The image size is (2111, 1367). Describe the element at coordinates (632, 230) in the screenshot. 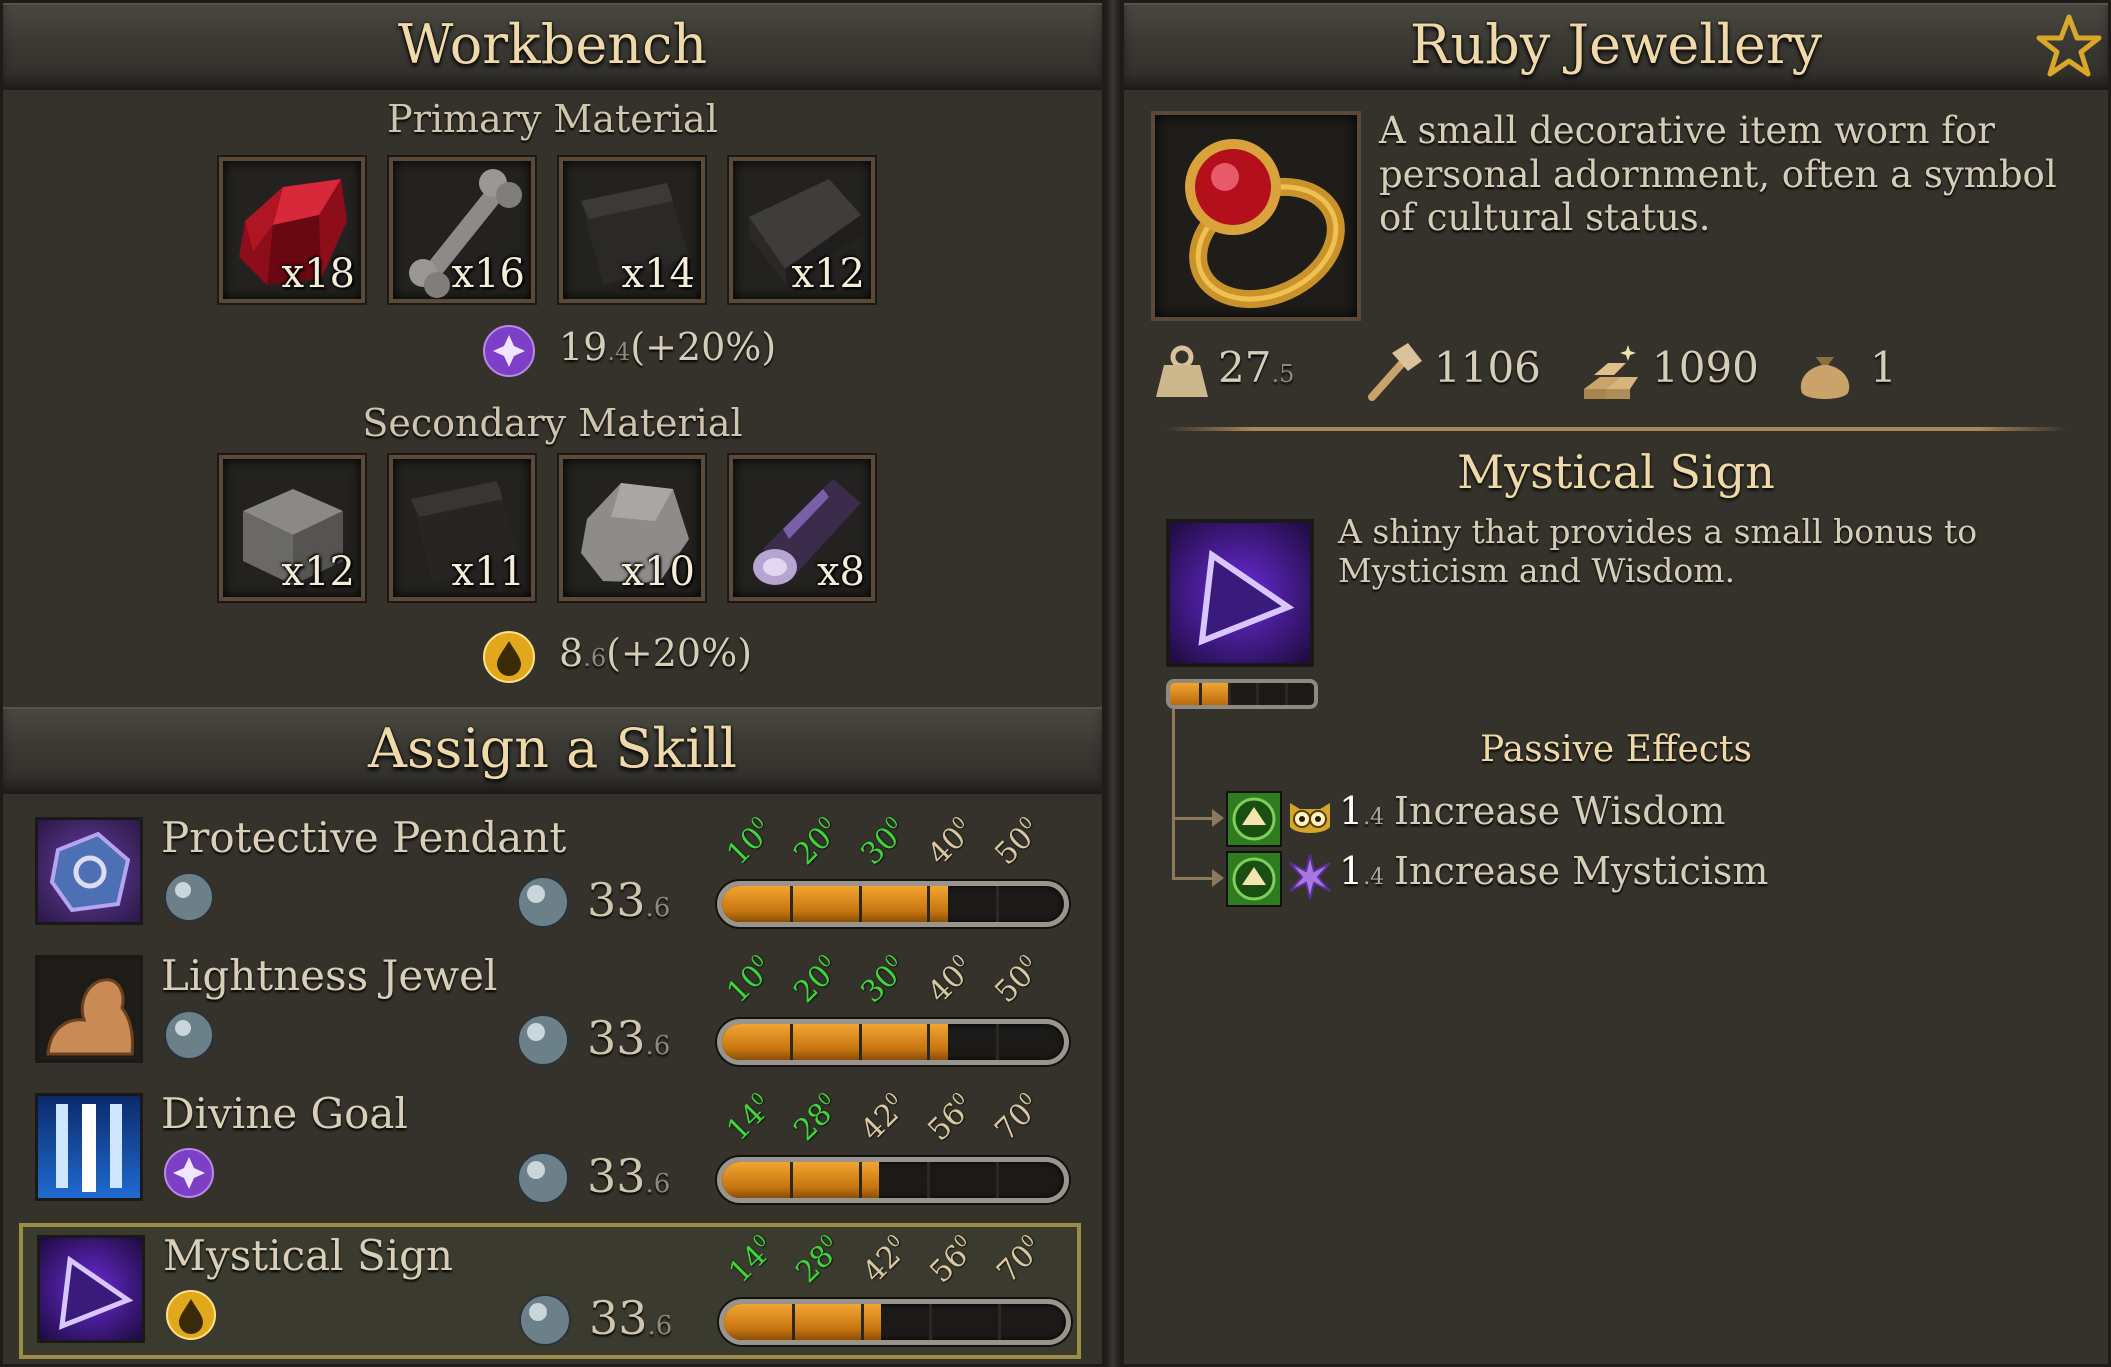

I see `material-slot-dark-leather: x14` at that location.